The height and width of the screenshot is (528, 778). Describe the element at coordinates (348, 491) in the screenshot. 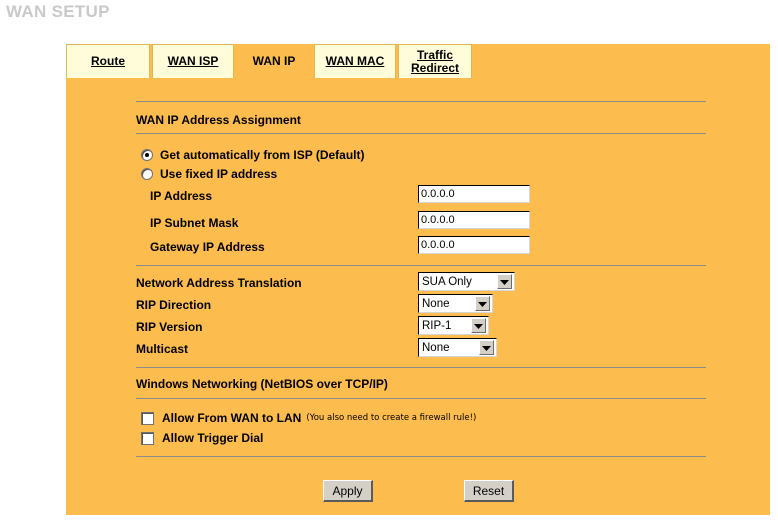

I see `apply-button: Apply` at that location.